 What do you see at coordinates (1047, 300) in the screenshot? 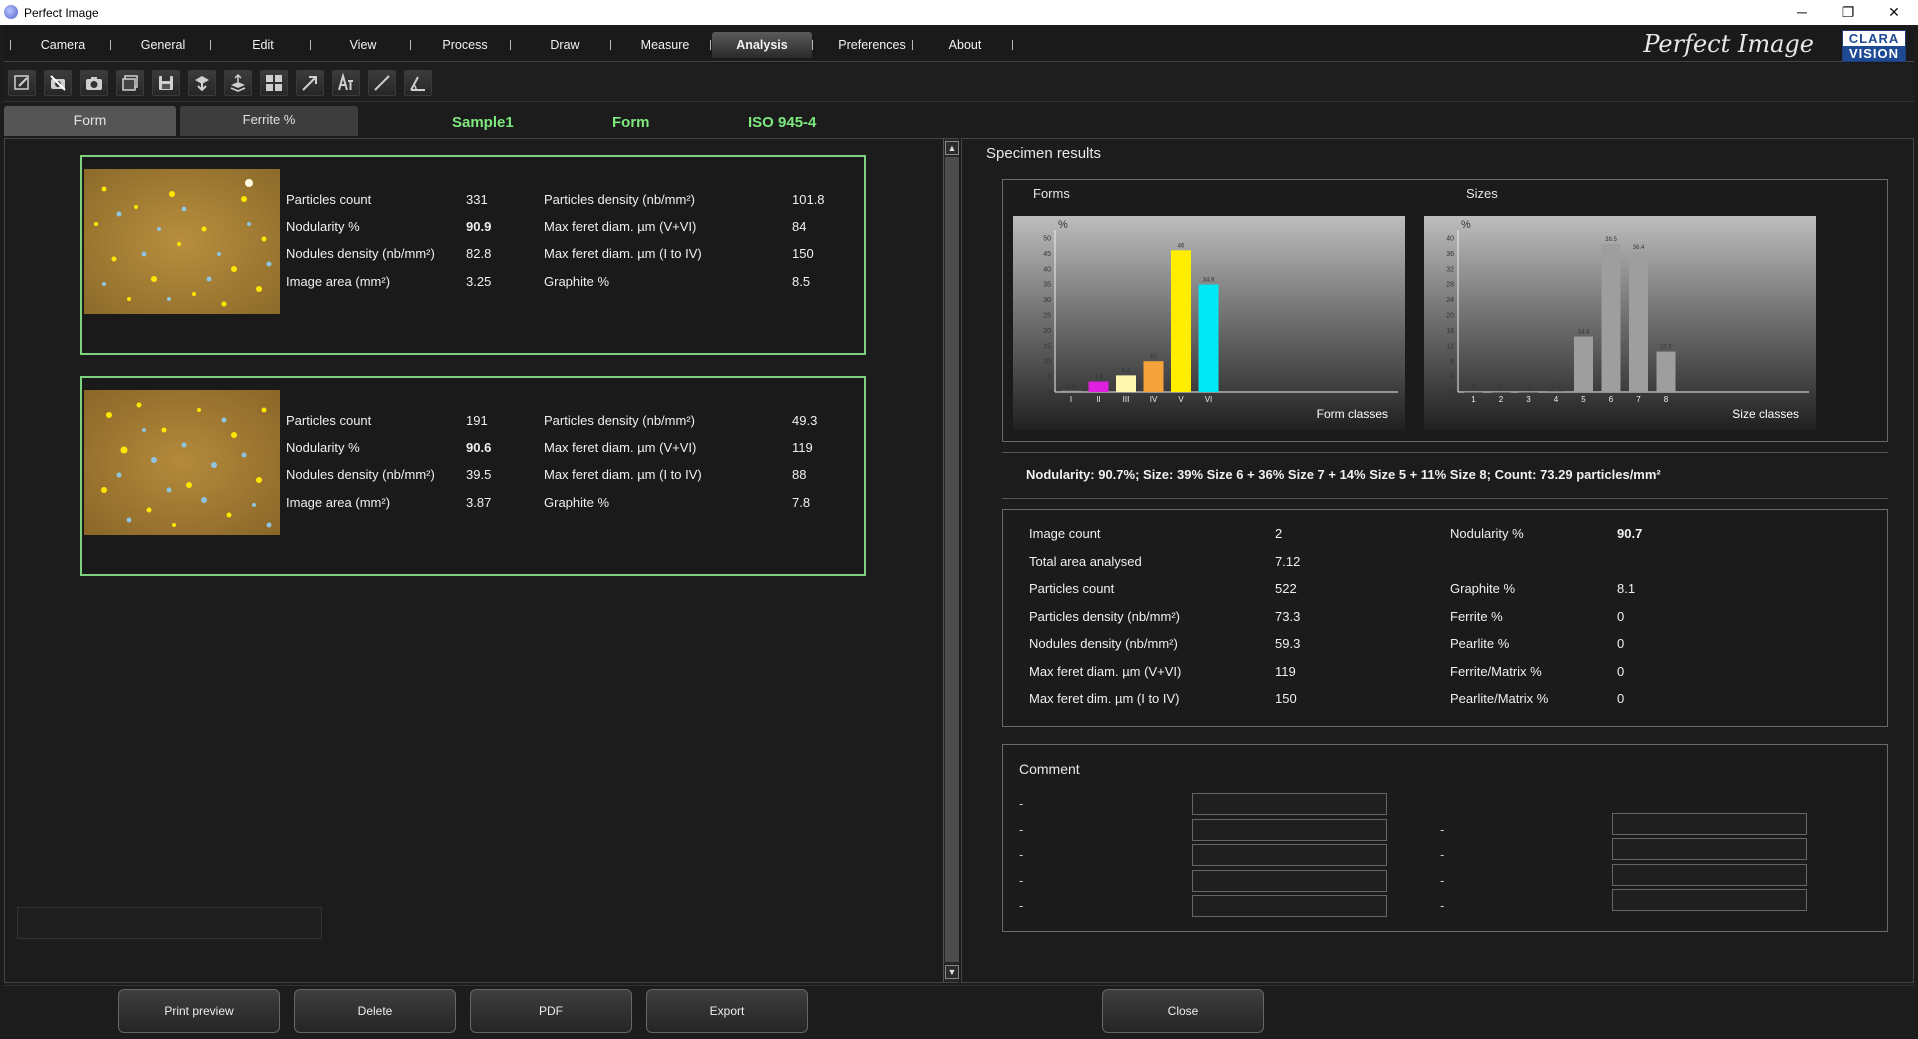
I see `y-tick-label: 30` at bounding box center [1047, 300].